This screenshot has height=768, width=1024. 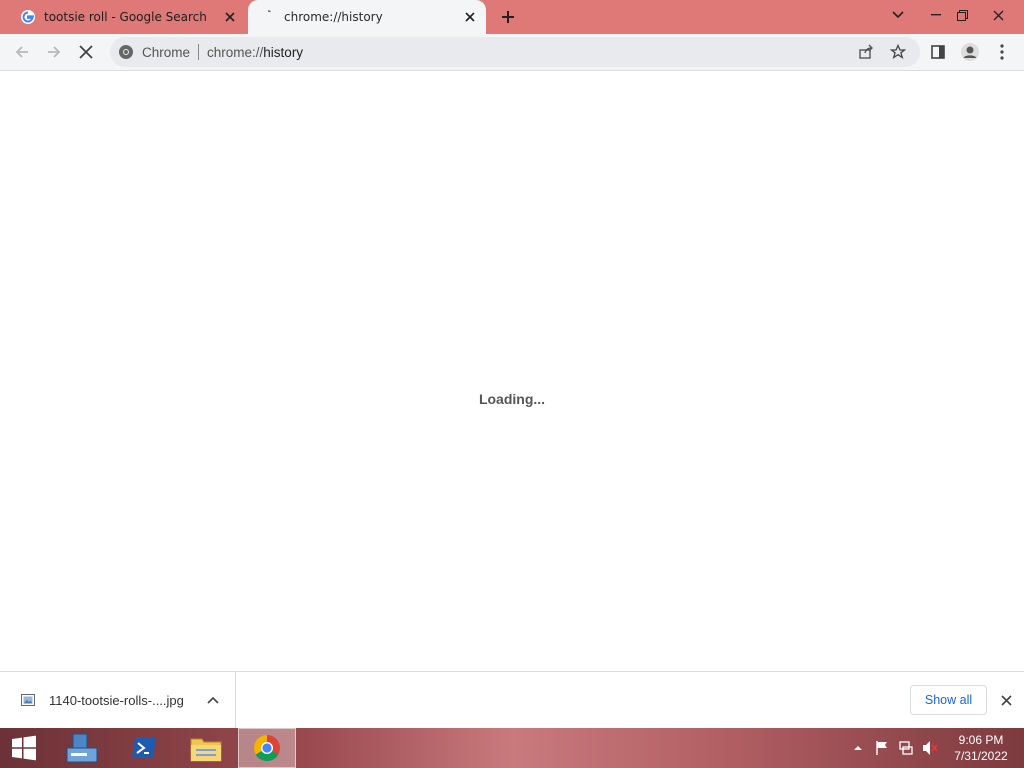 I want to click on new-tab-button, so click(x=508, y=17).